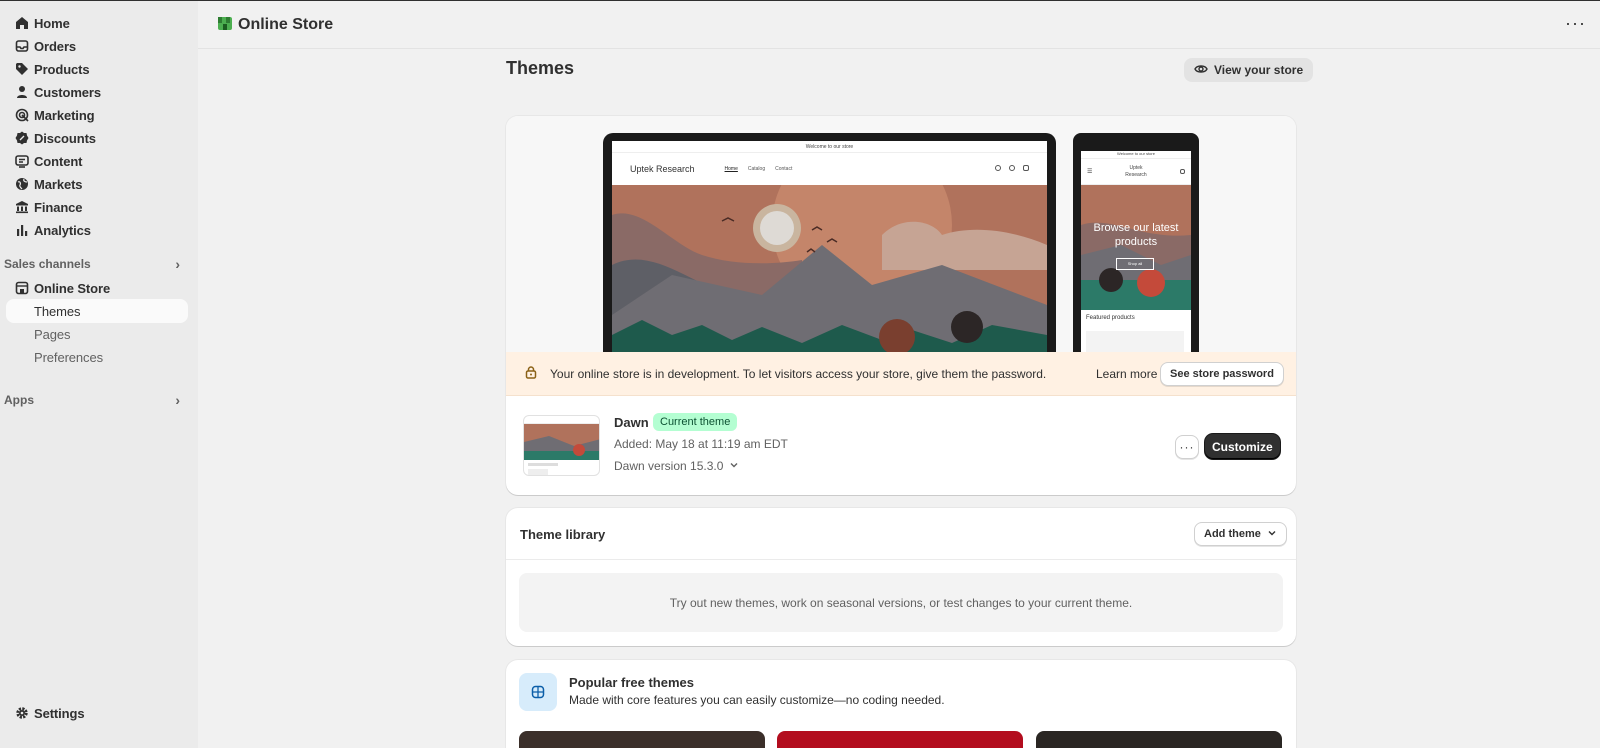 This screenshot has width=1600, height=748. Describe the element at coordinates (177, 264) in the screenshot. I see `chevron-right-icon: ›` at that location.